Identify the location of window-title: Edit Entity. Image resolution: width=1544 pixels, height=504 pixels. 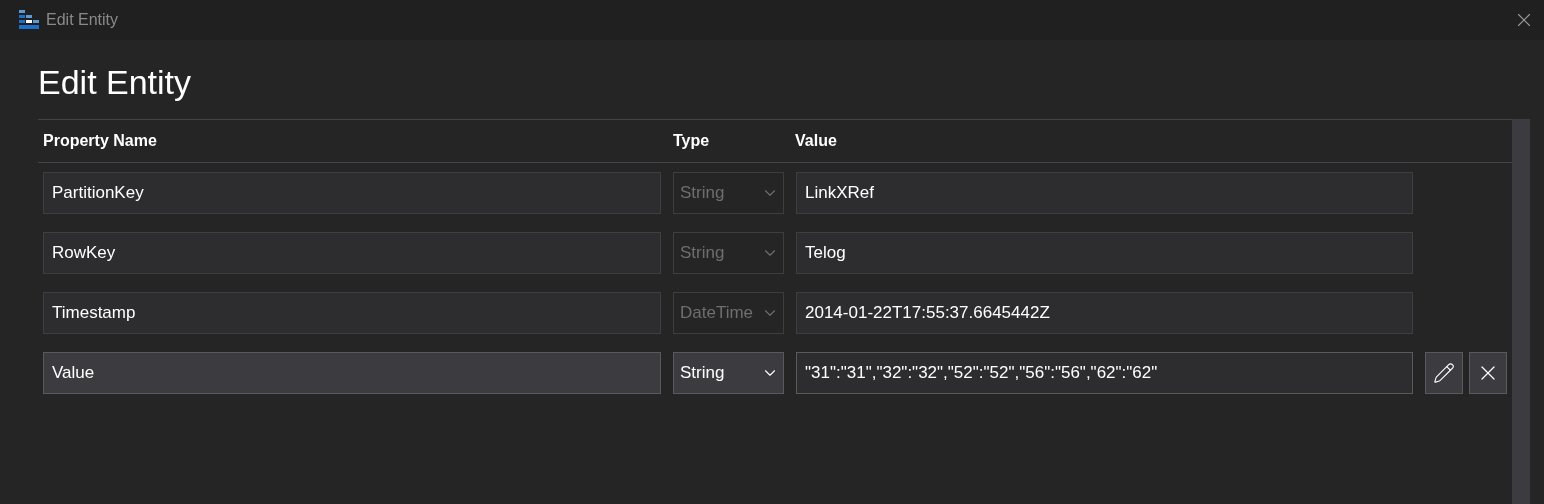
(82, 20).